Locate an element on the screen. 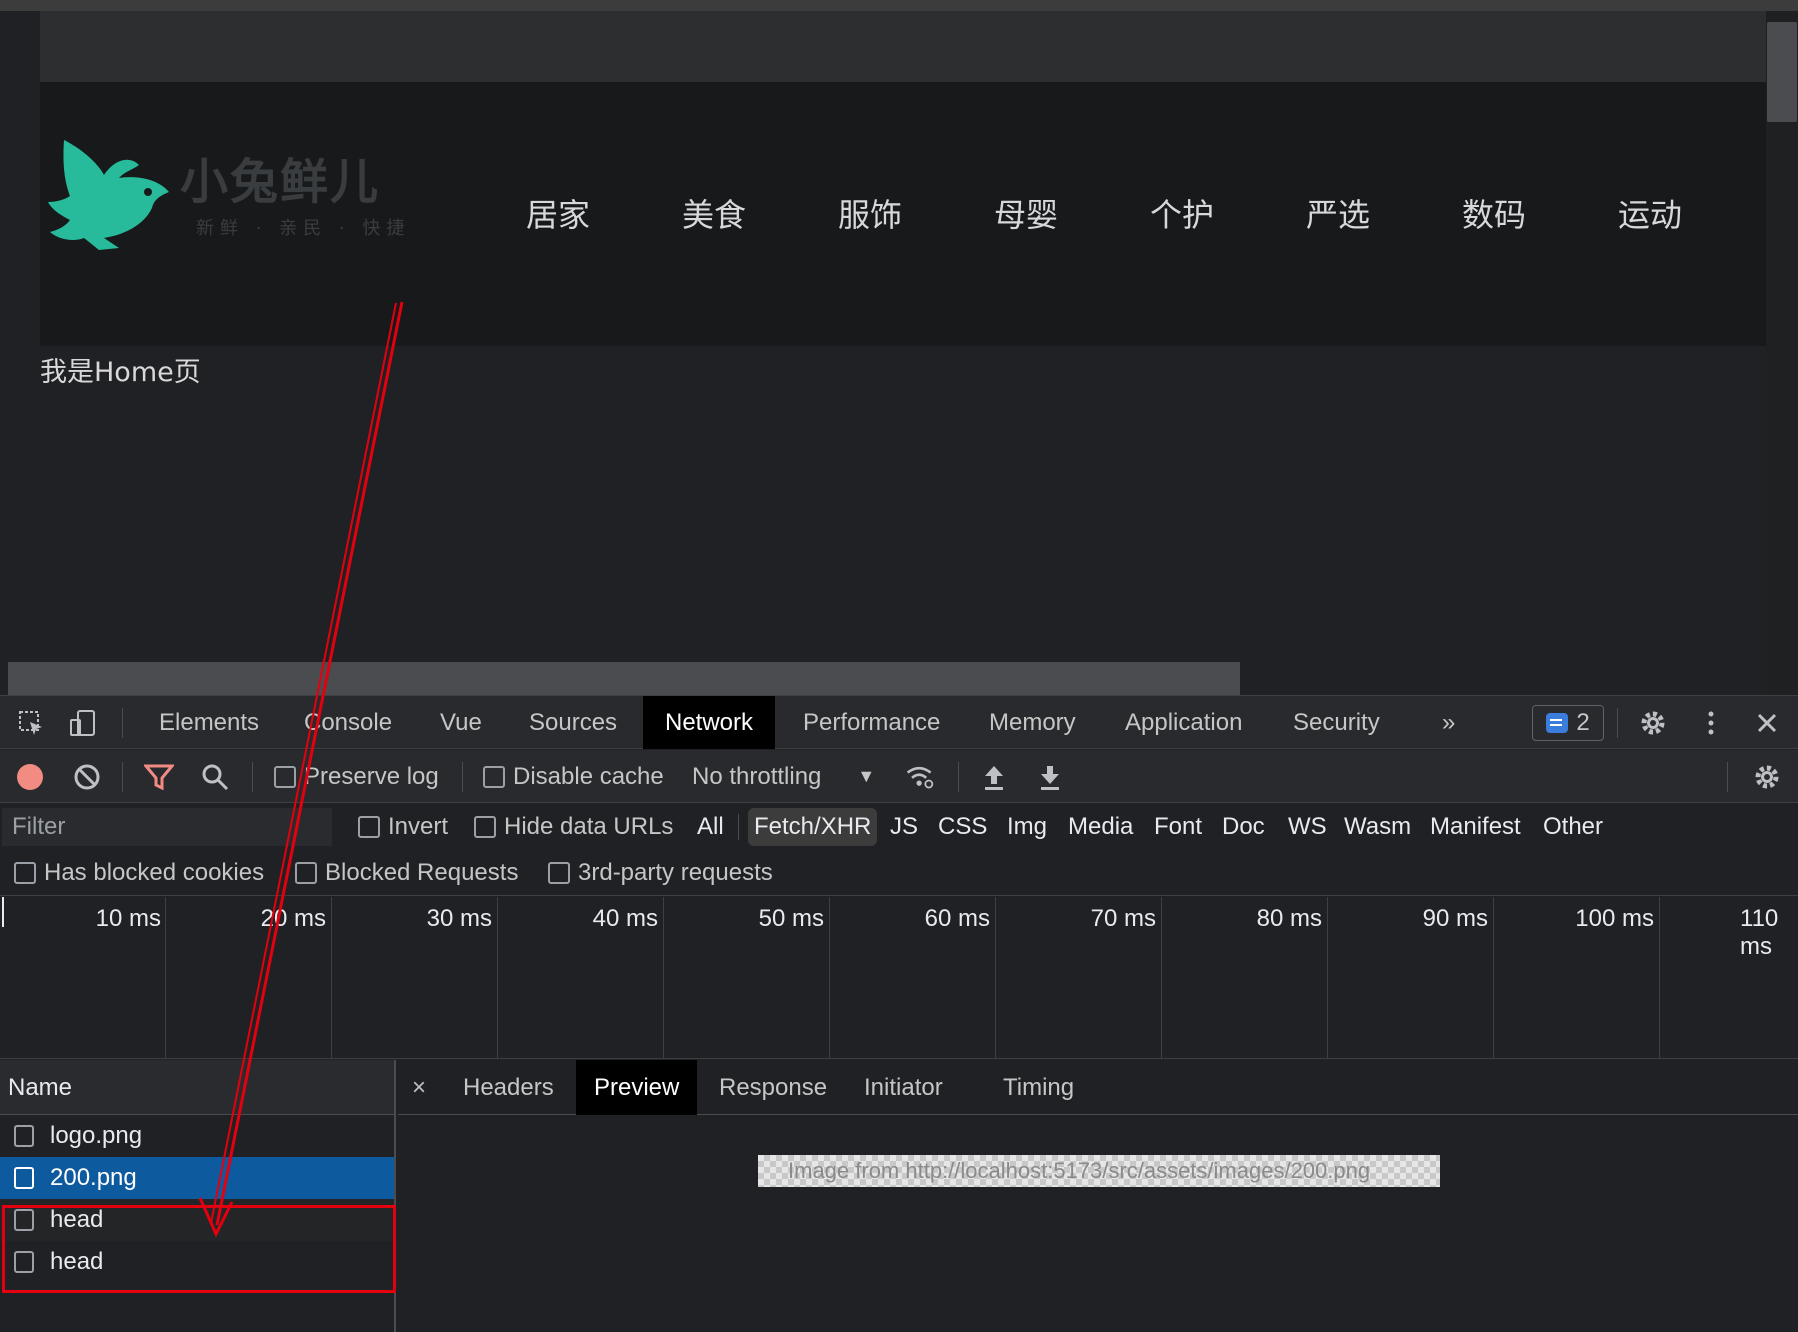 The width and height of the screenshot is (1798, 1332). tick-label: 40 ms is located at coordinates (625, 918).